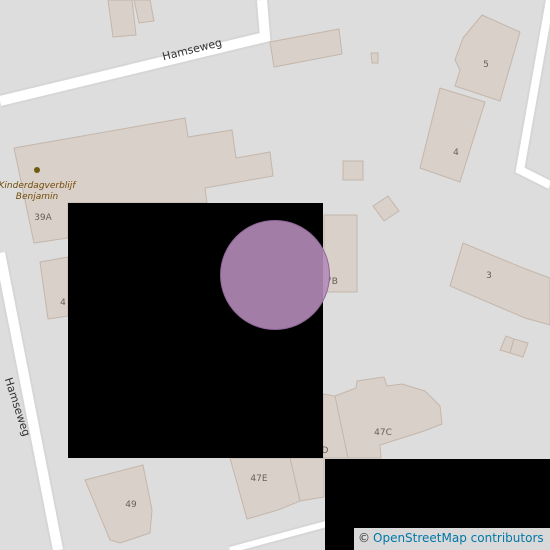 Image resolution: width=550 pixels, height=550 pixels. Describe the element at coordinates (458, 538) in the screenshot. I see `osm-contributors-link: OpenStreetMap contributors` at that location.